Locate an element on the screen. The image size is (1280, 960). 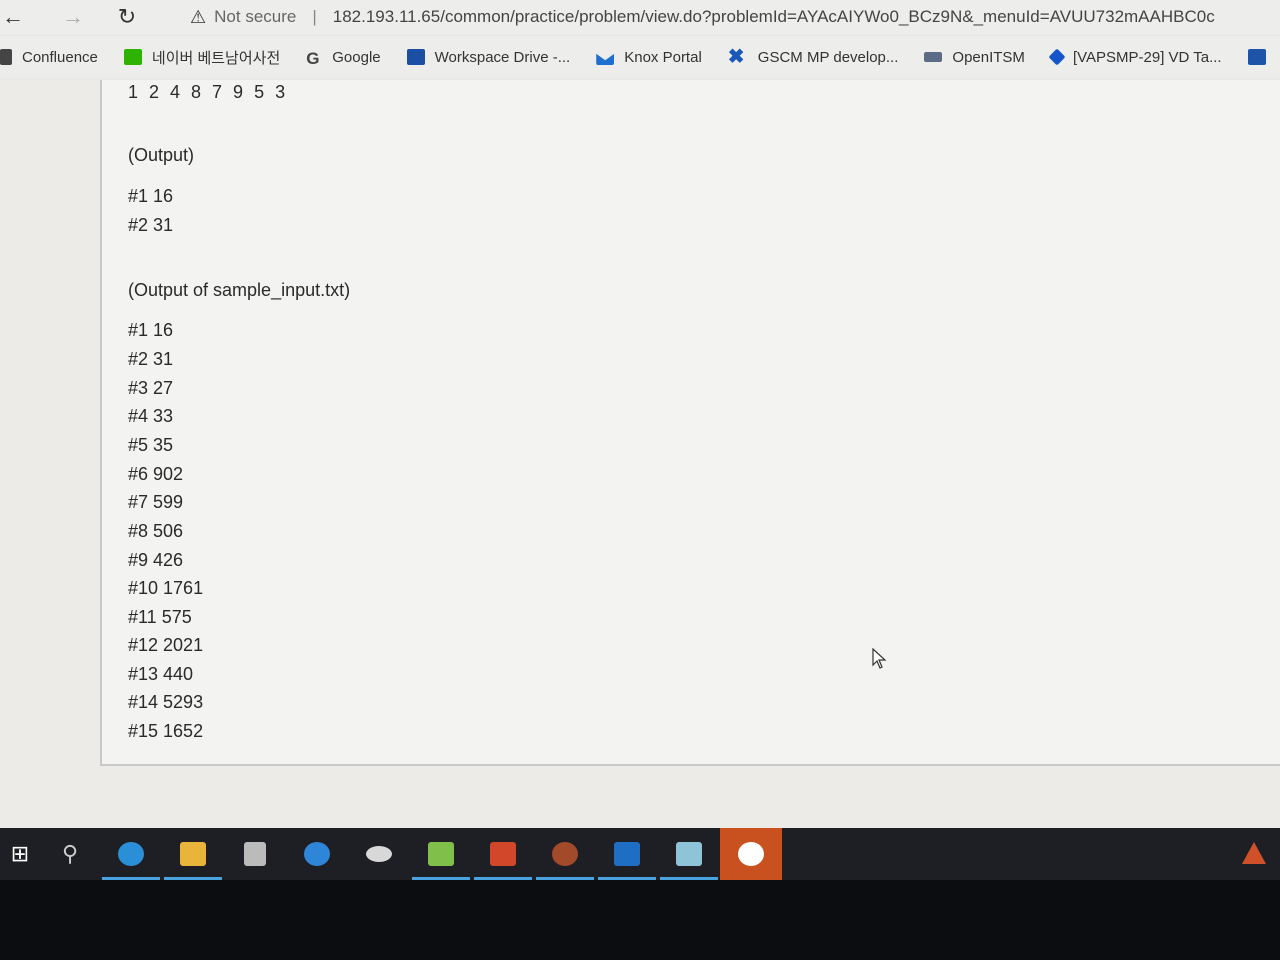
sample-line: #9 426 is located at coordinates (156, 560).